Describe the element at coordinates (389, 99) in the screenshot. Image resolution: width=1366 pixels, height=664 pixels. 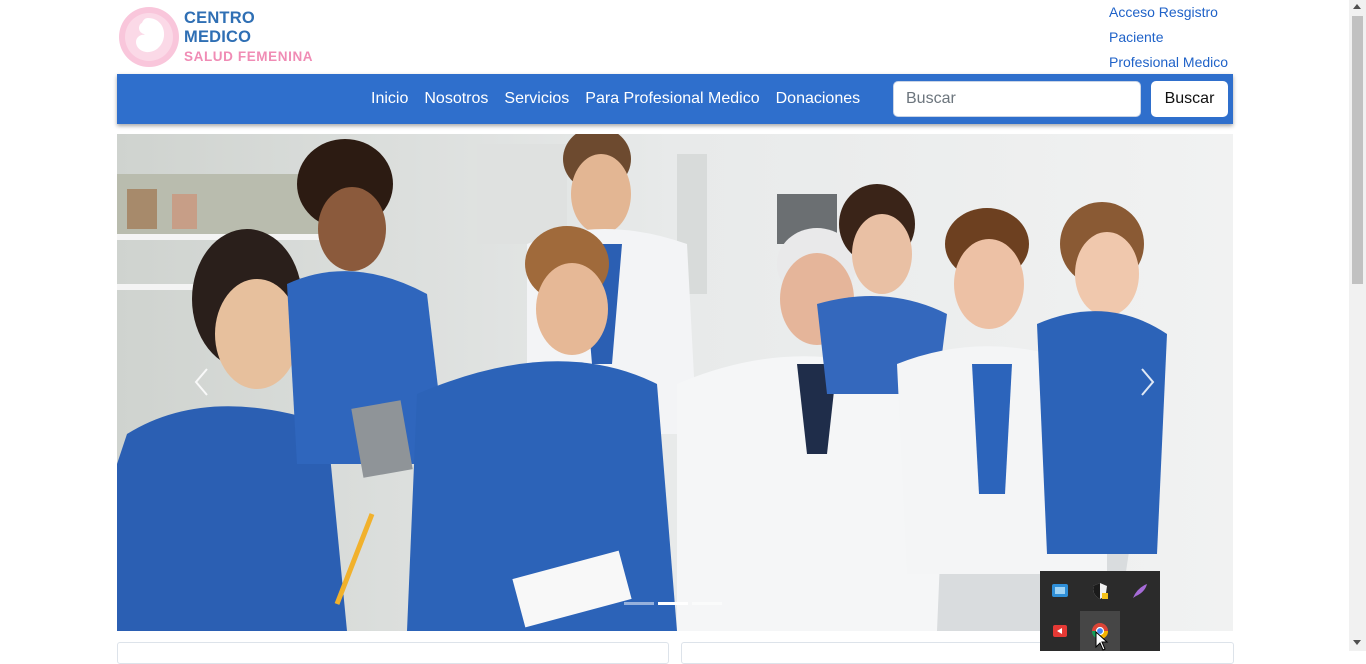
I see `nav-item-inicio: Inicio` at that location.